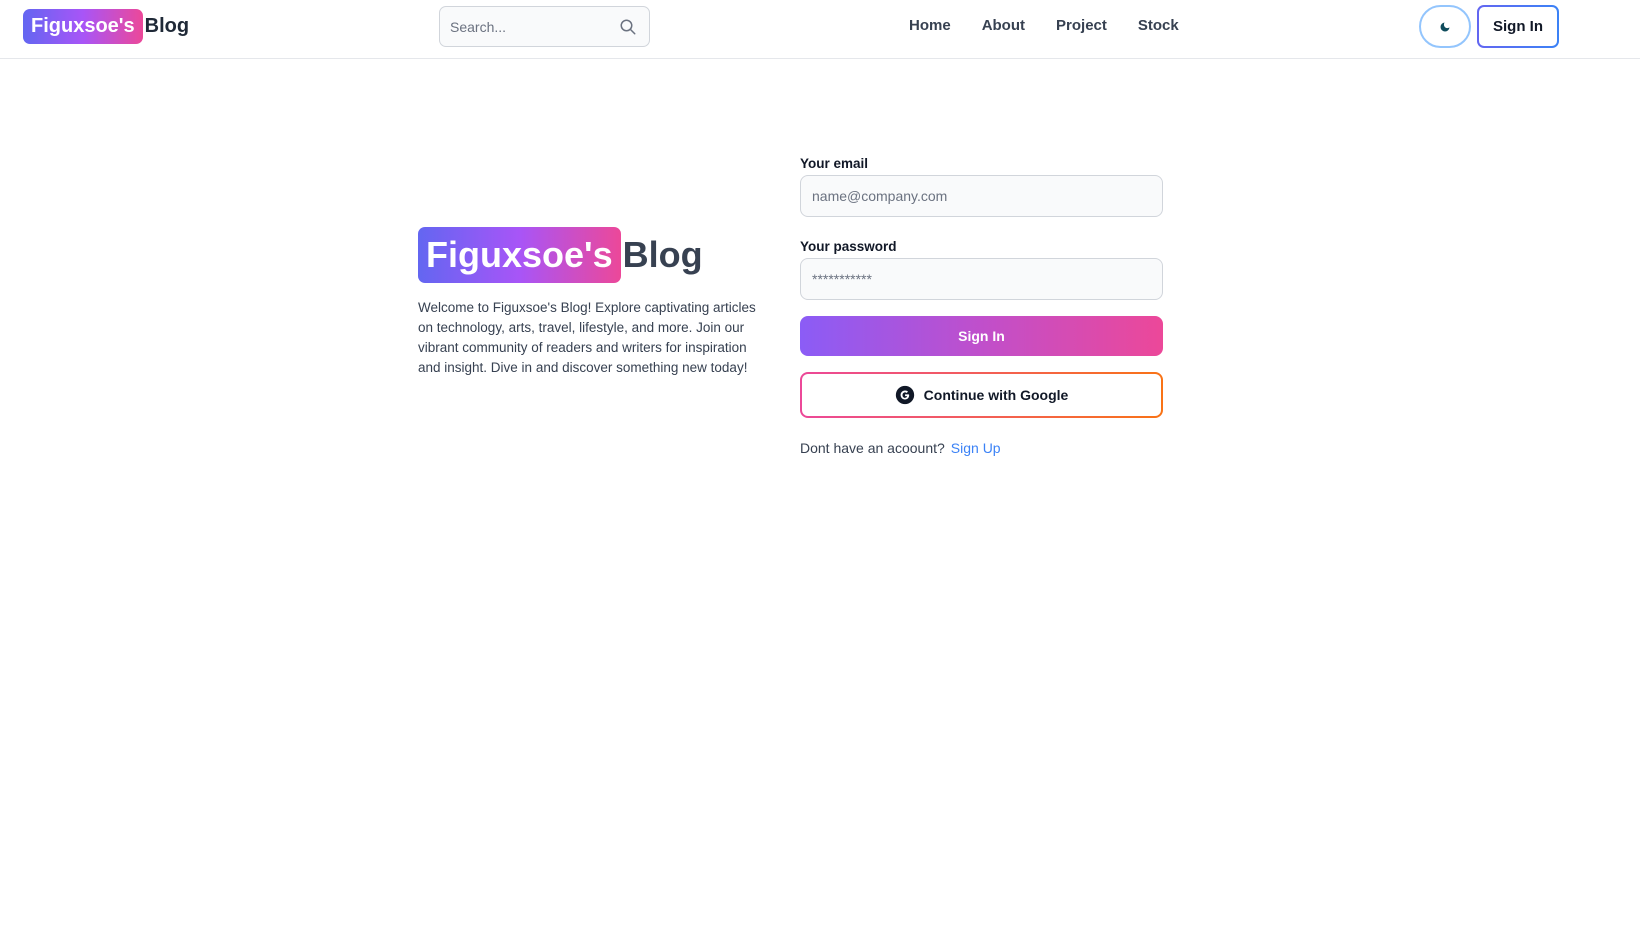 The image size is (1640, 949). I want to click on nav-home: Home, so click(930, 25).